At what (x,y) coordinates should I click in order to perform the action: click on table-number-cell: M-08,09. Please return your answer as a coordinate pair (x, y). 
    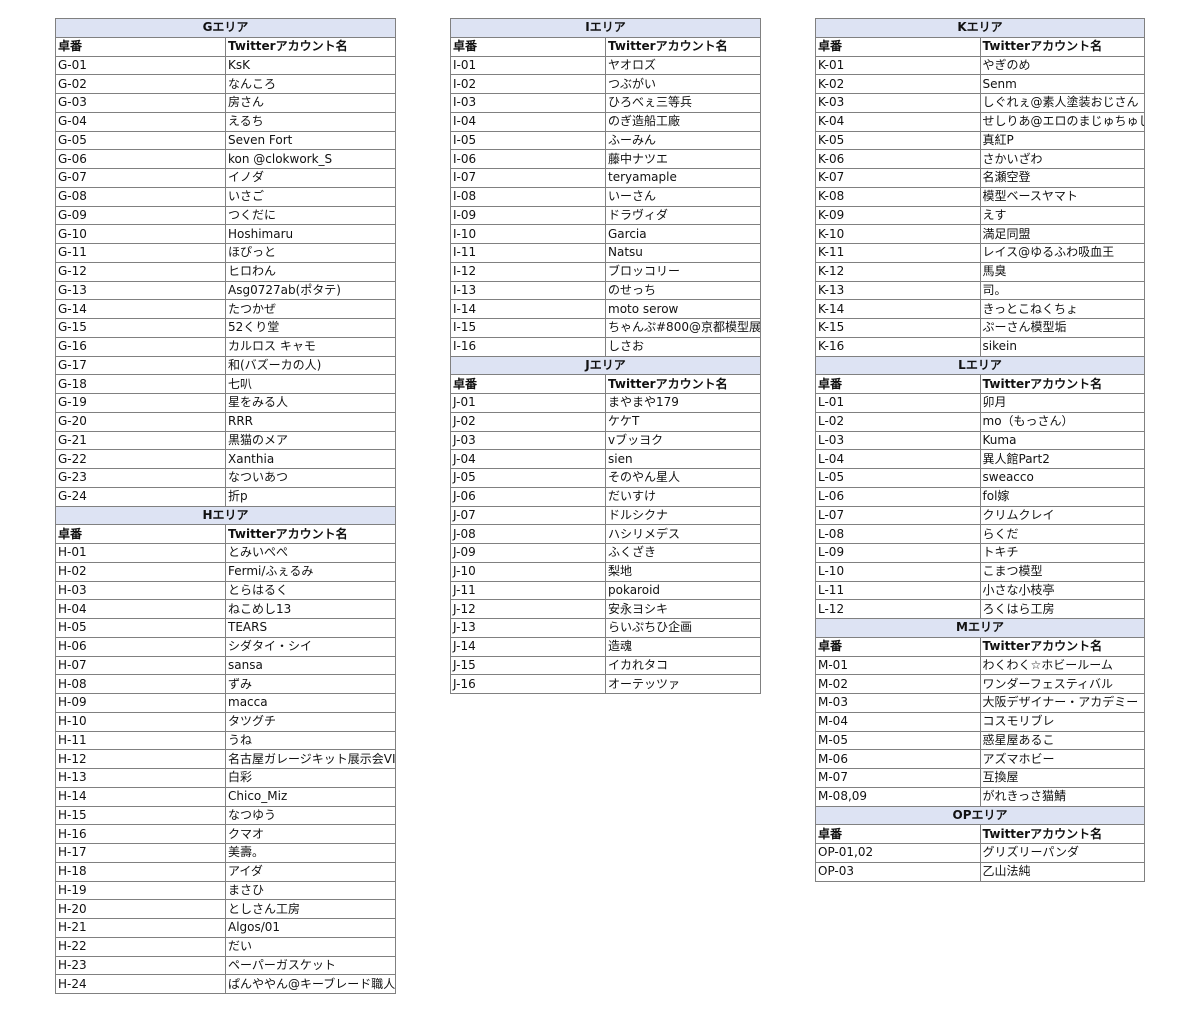
    Looking at the image, I should click on (898, 796).